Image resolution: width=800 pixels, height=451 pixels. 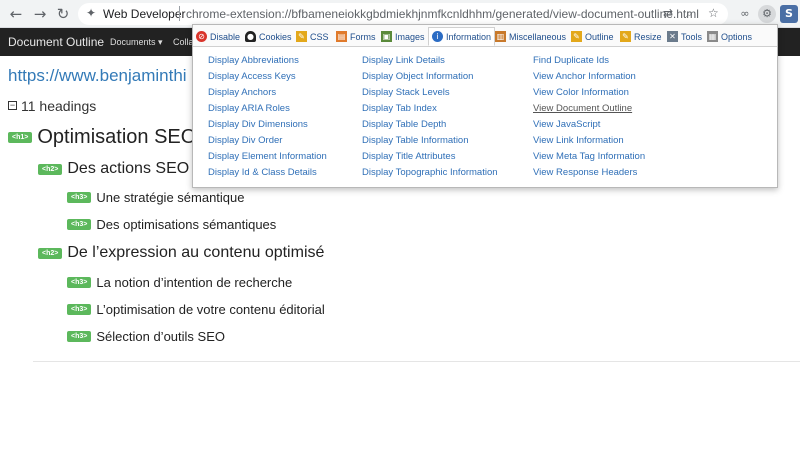 I want to click on miscellaneous-icon: ▥, so click(x=500, y=36).